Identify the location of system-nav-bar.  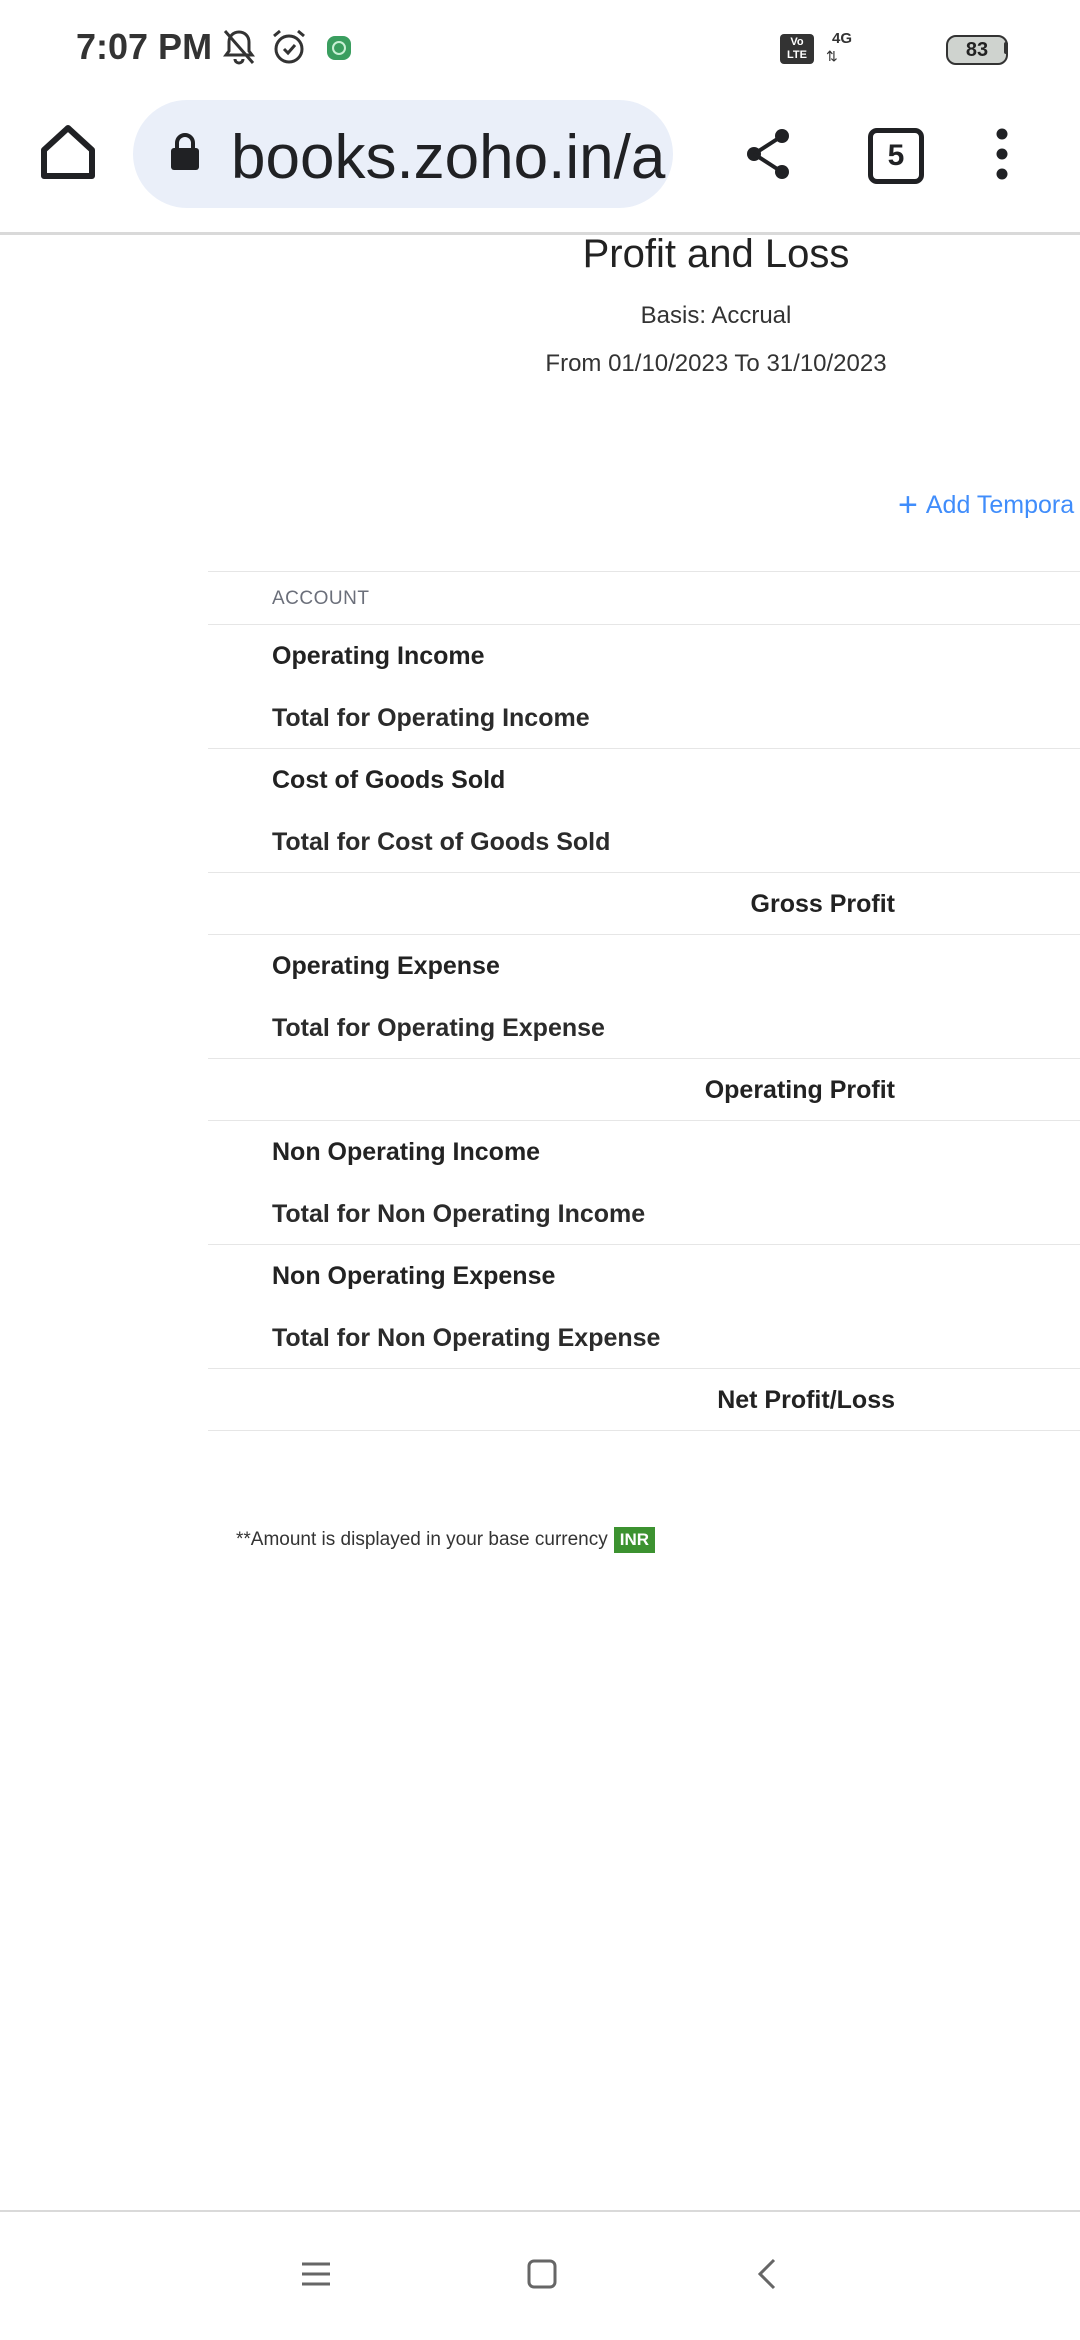
(540, 2276).